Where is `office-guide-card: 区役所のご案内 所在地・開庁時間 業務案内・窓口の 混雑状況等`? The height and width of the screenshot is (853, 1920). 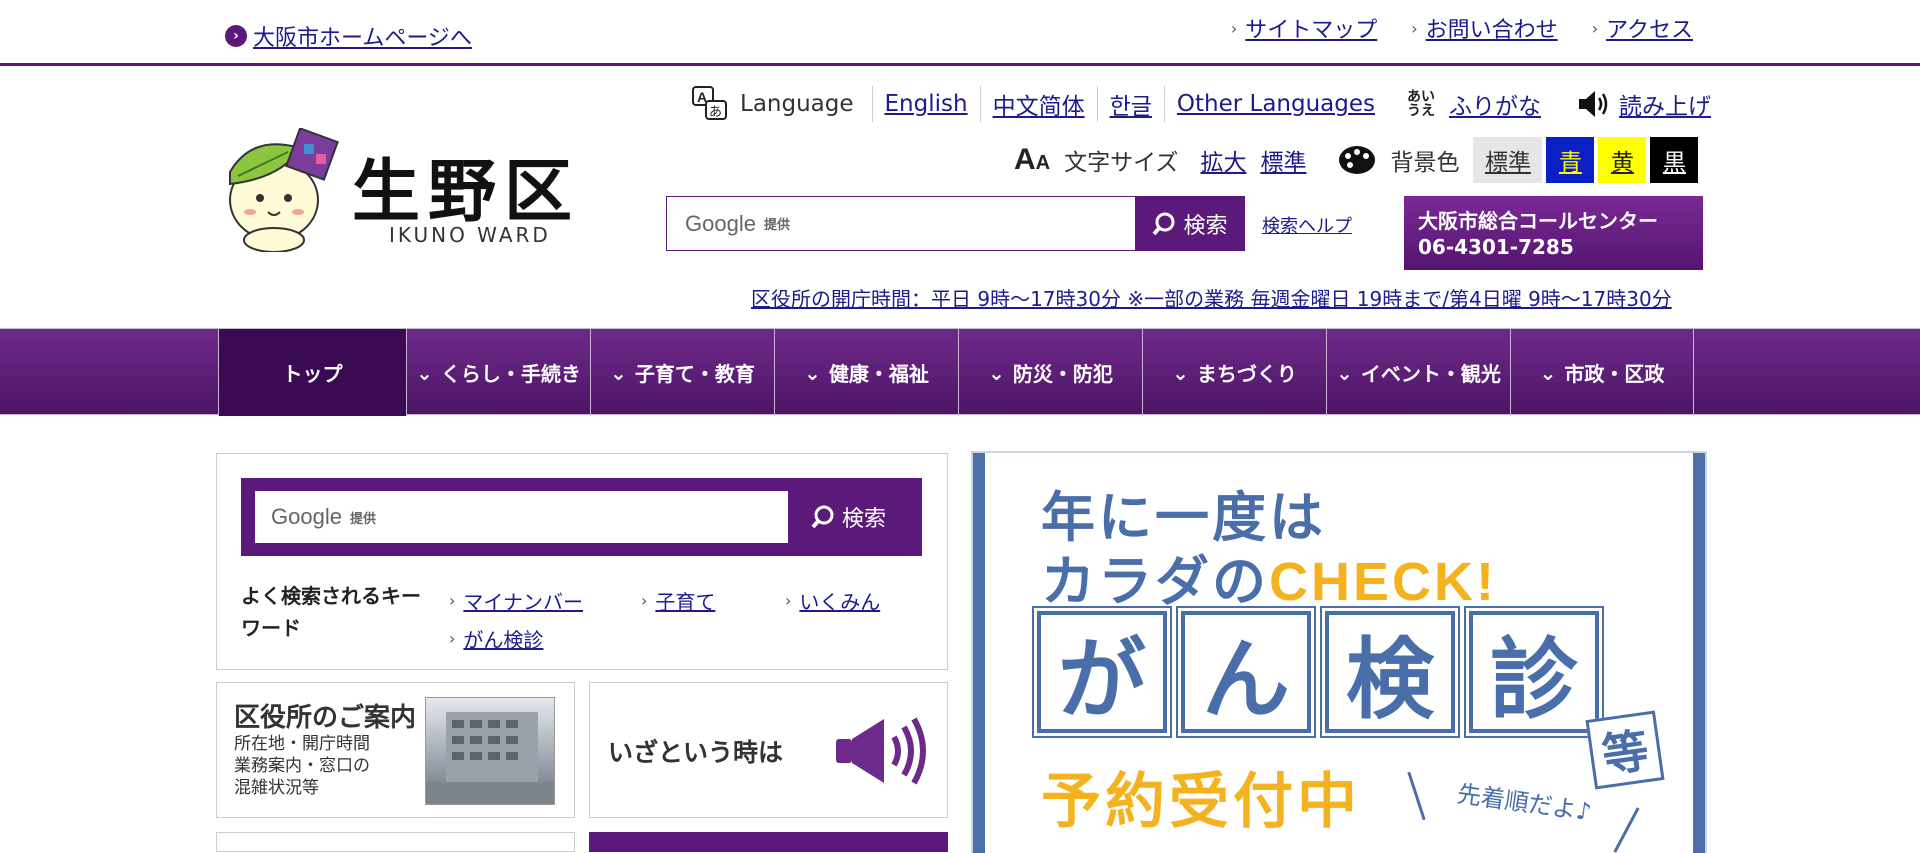
office-guide-card: 区役所のご案内 所在地・開庁時間 業務案内・窓口の 混雑状況等 is located at coordinates (395, 750).